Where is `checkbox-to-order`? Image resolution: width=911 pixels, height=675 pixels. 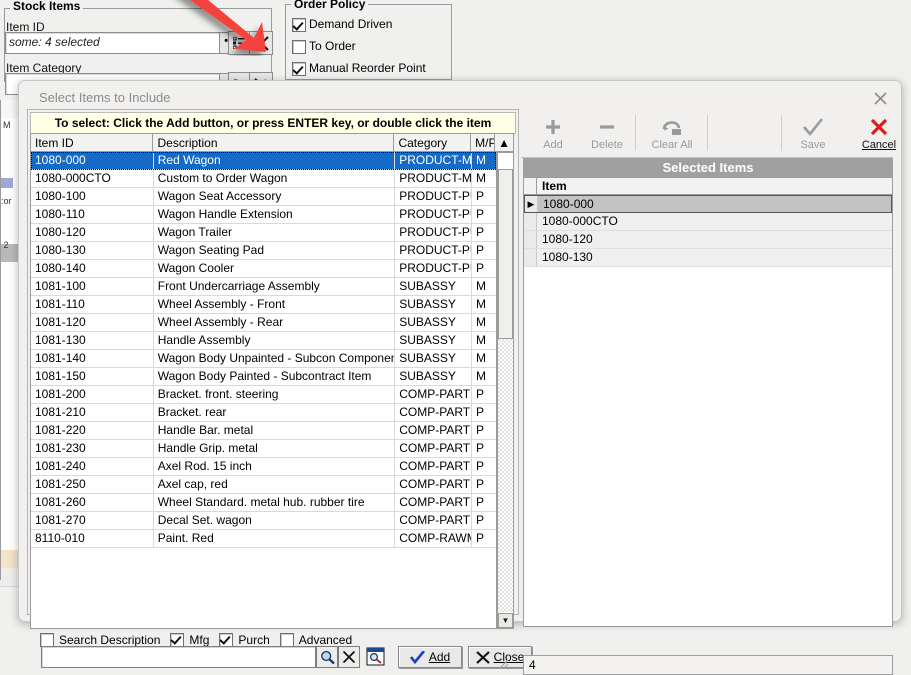
checkbox-to-order is located at coordinates (299, 47).